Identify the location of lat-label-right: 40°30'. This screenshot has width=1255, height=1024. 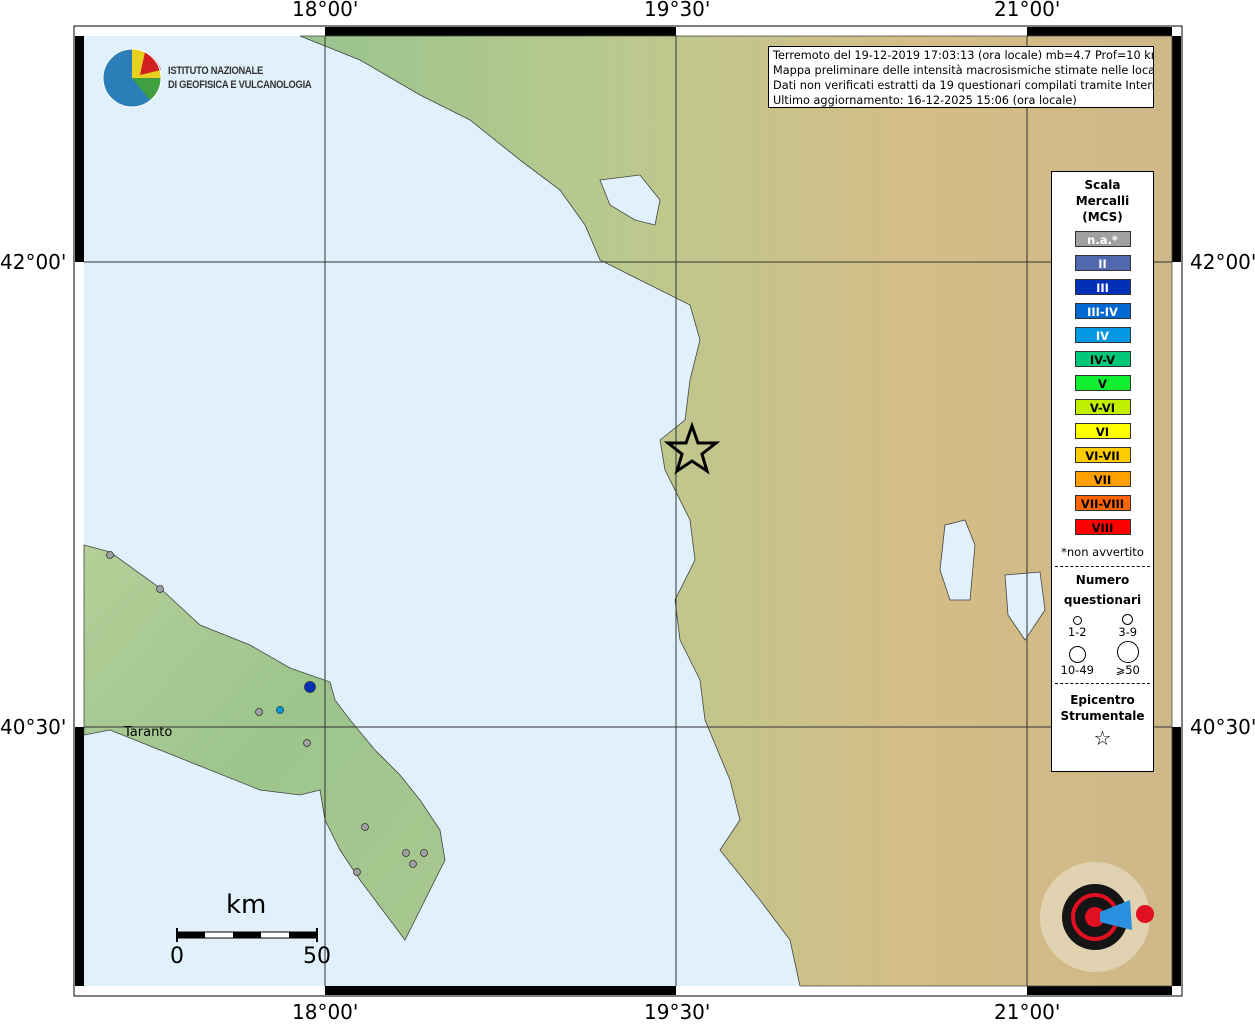
(1222, 727).